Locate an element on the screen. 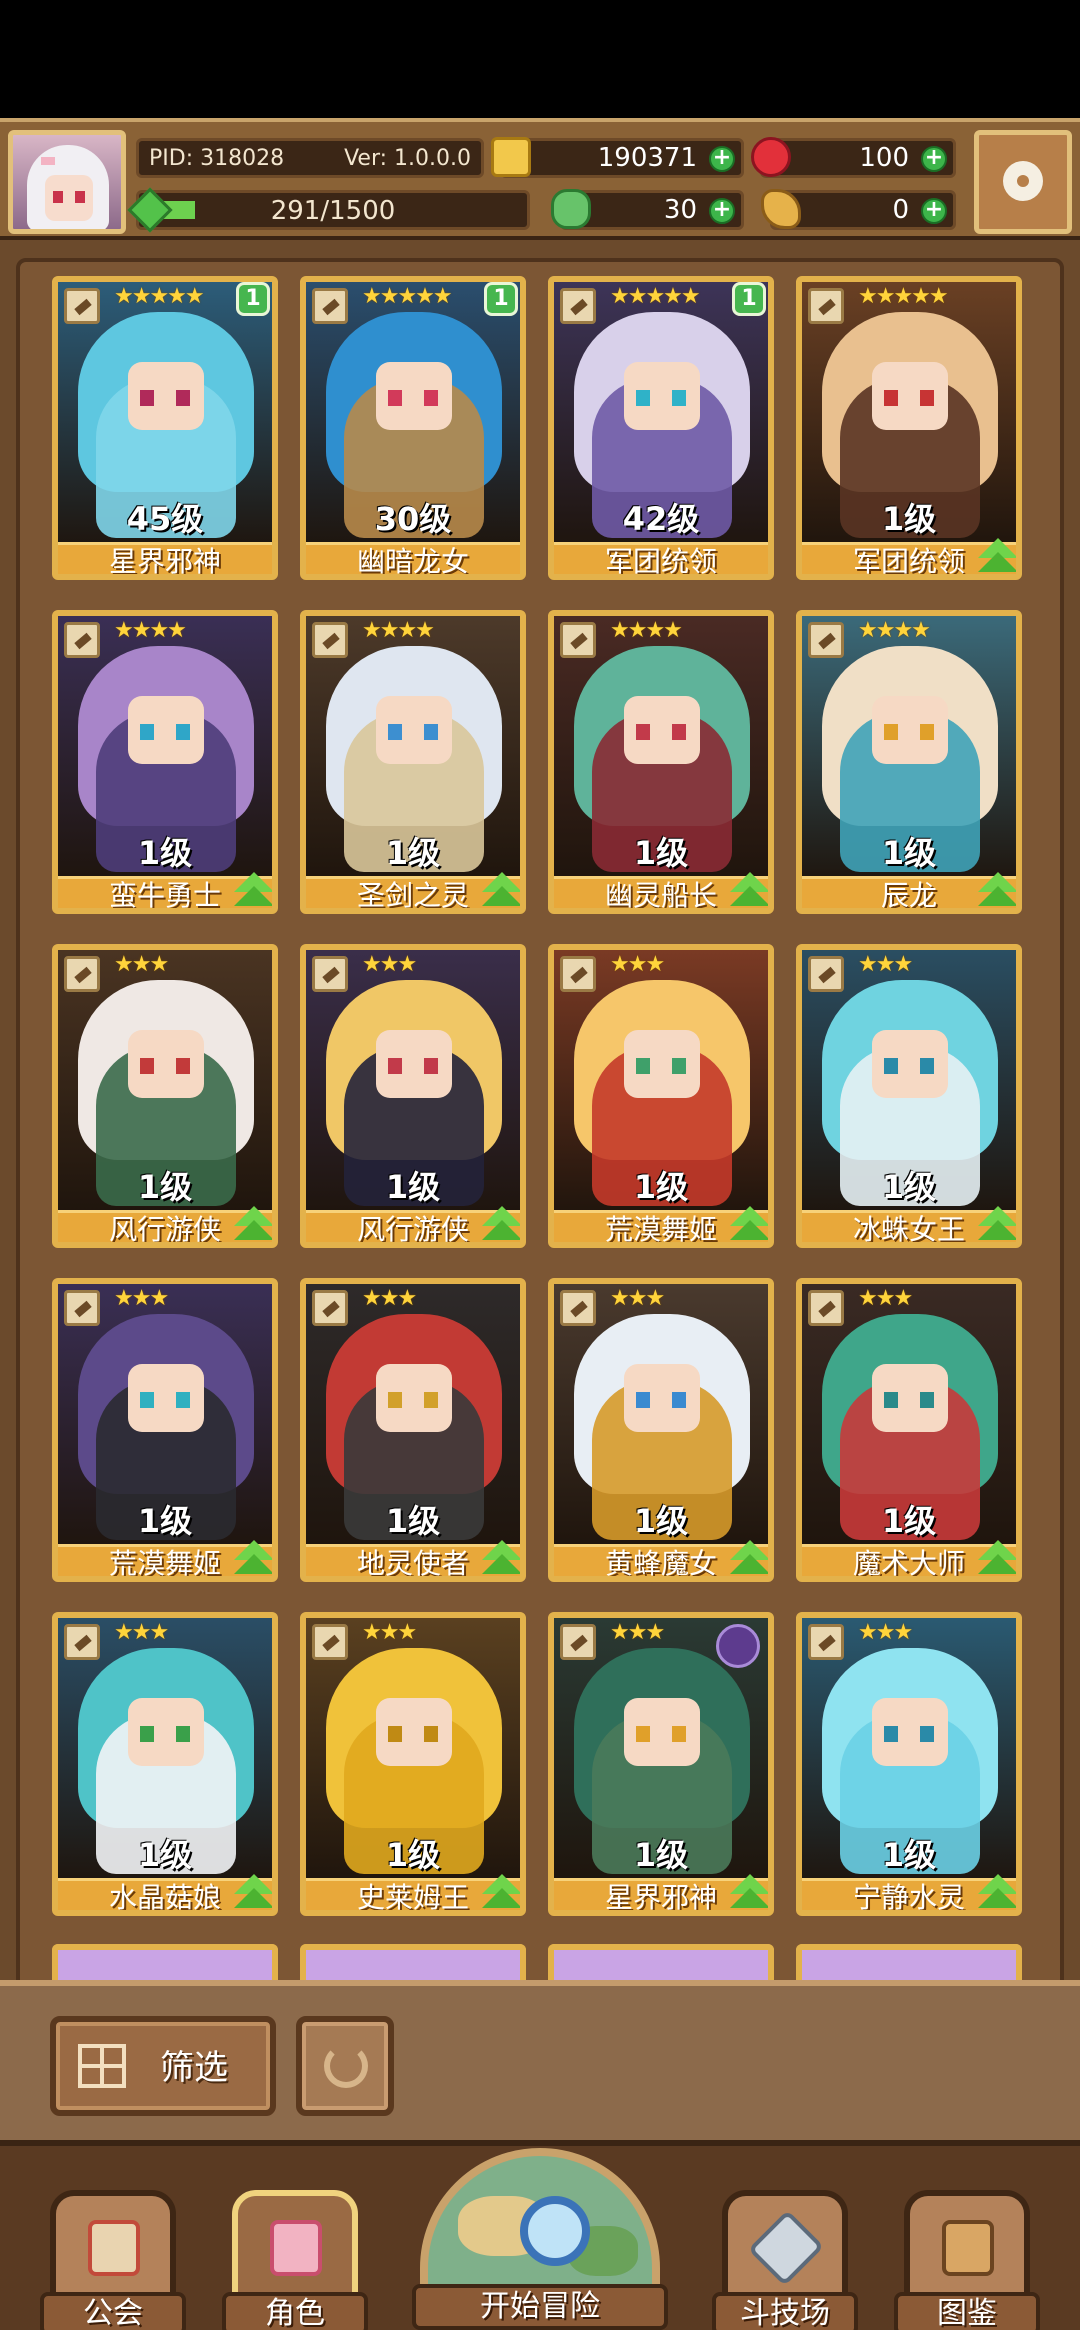 The height and width of the screenshot is (2330, 1080). gold-value: 190371 is located at coordinates (647, 158).